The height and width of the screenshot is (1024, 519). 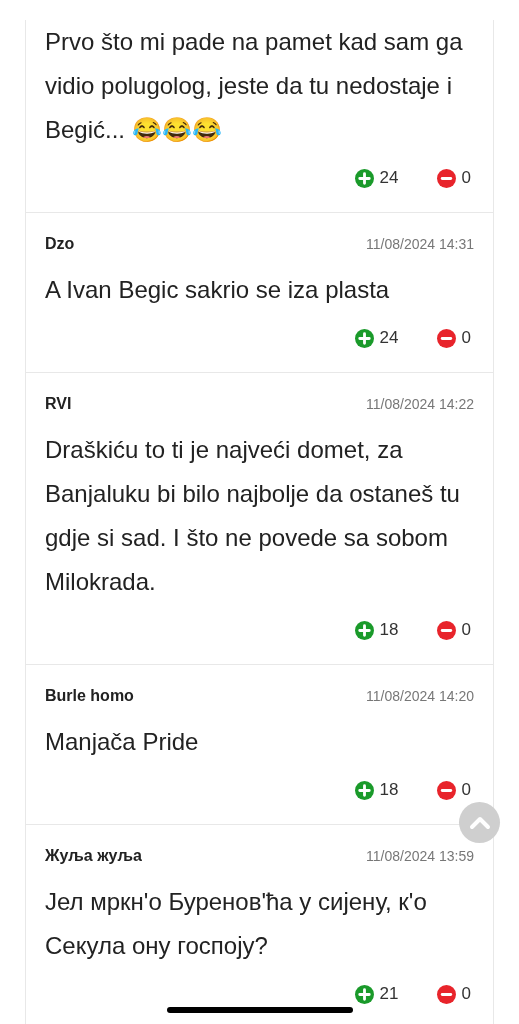 What do you see at coordinates (479, 822) in the screenshot?
I see `chevron-up-icon` at bounding box center [479, 822].